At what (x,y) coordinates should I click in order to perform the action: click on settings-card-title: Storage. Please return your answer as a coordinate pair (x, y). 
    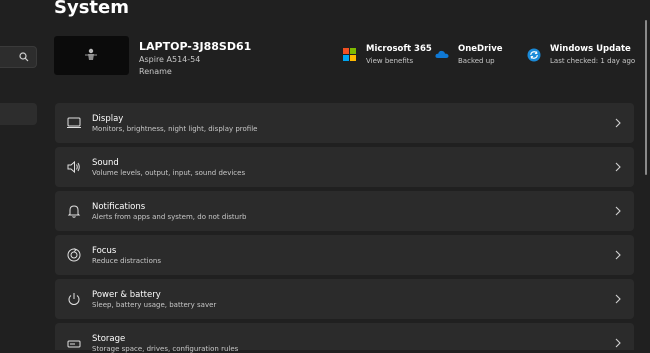
    Looking at the image, I should click on (109, 339).